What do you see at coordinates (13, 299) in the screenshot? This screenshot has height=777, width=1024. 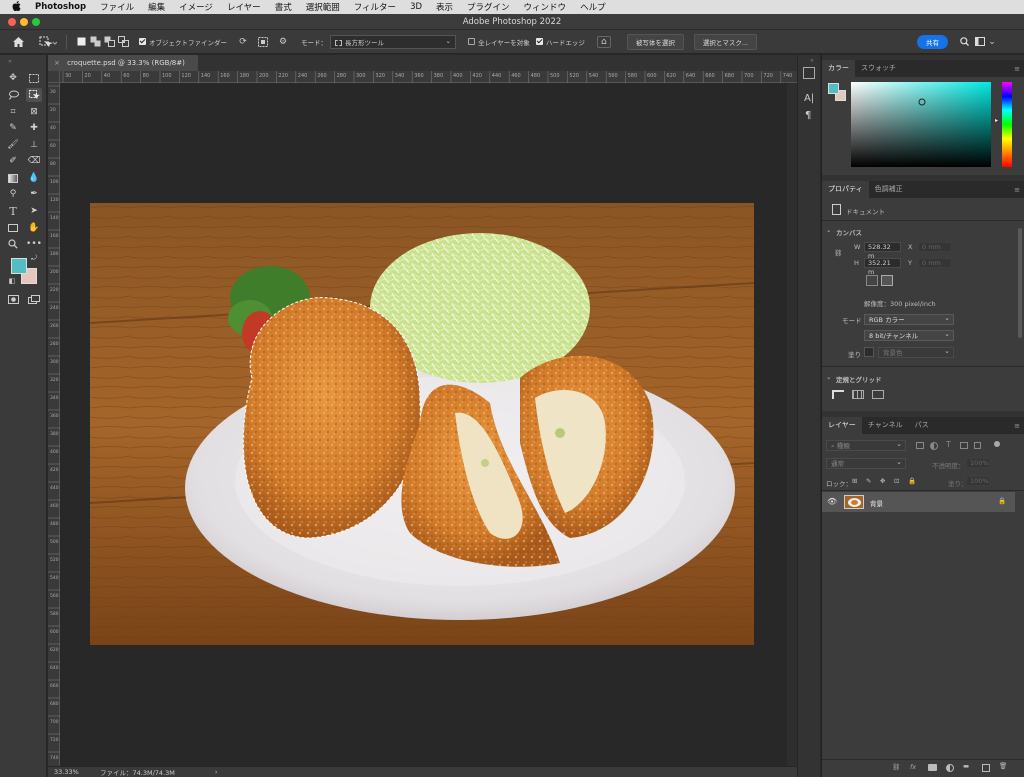 I see `quick-mask-icon` at bounding box center [13, 299].